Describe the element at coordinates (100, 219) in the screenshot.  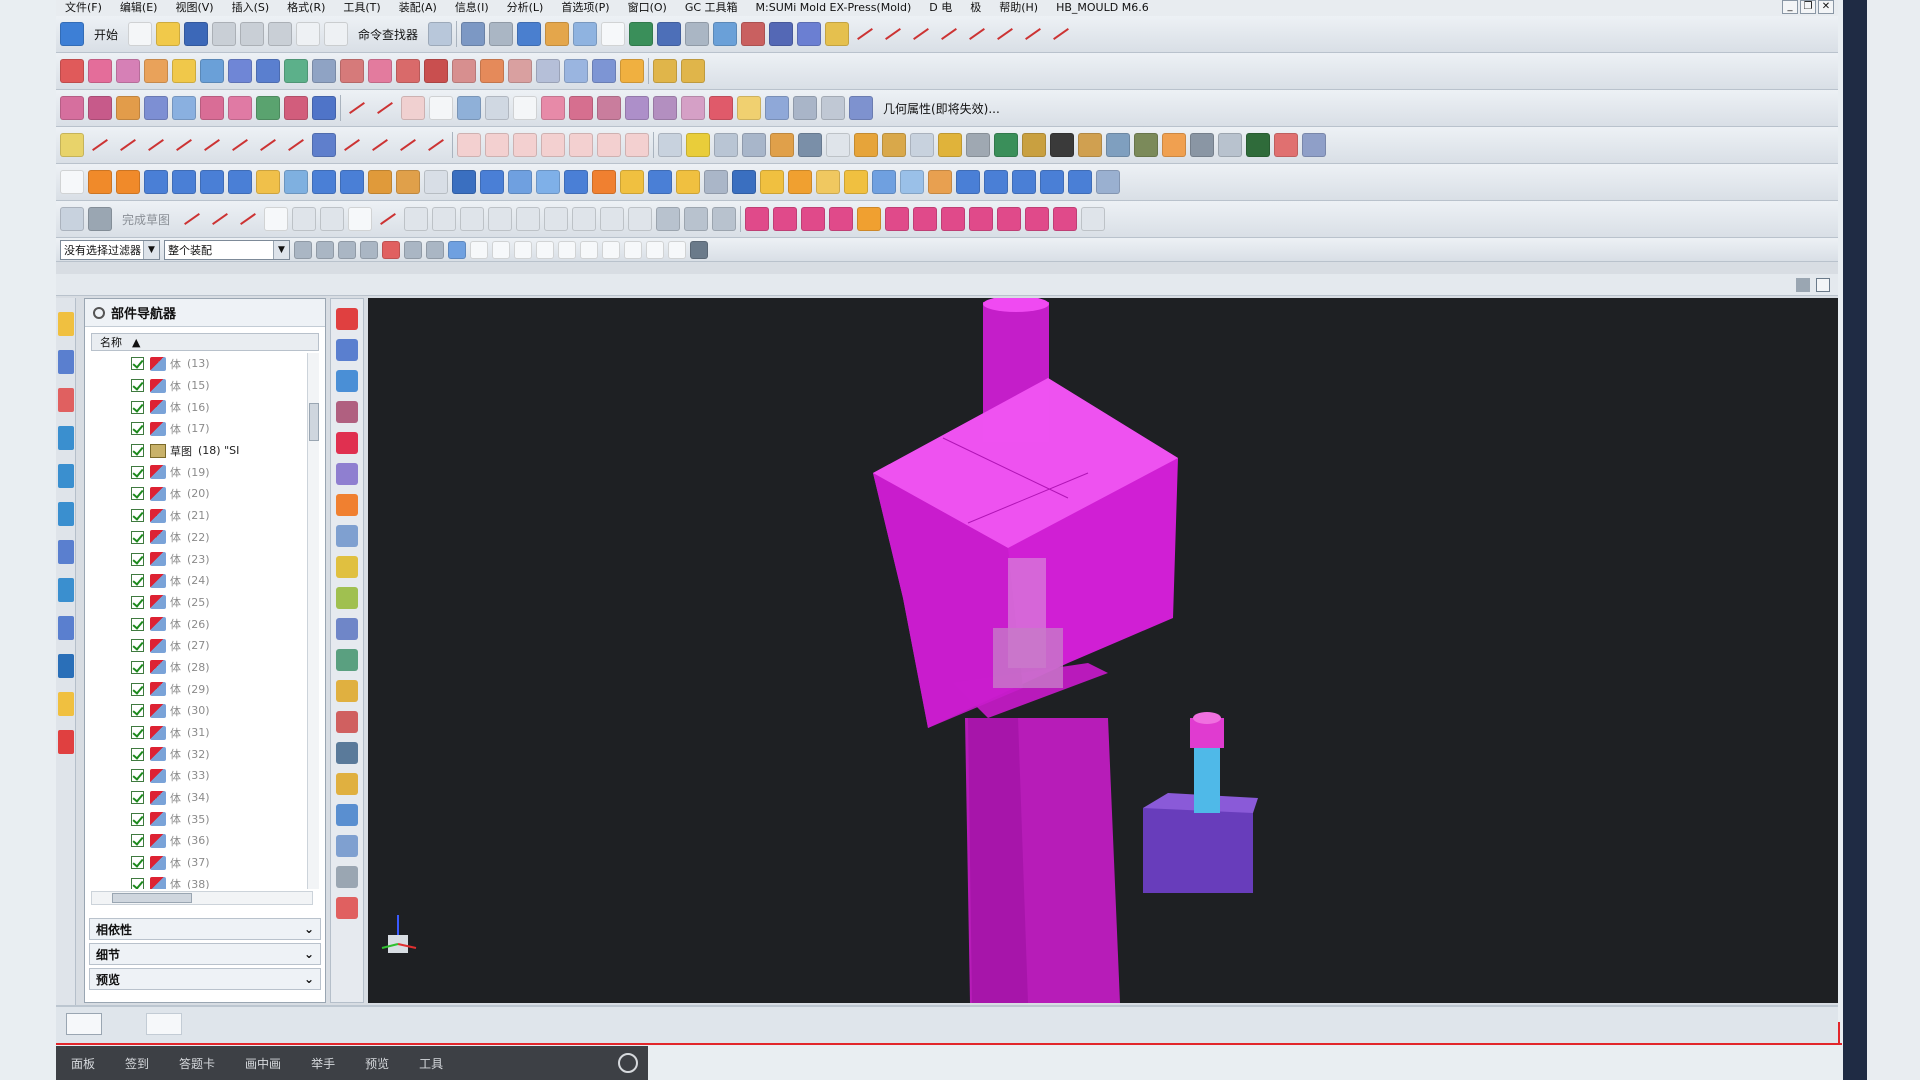
I see `finish-sketch-icon` at that location.